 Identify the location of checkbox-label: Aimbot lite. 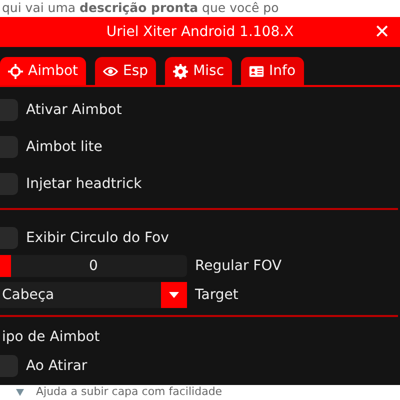
(64, 146).